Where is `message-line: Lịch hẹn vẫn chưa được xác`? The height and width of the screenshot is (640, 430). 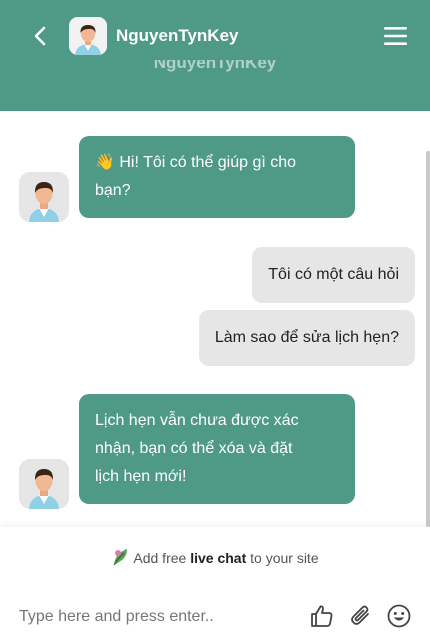
message-line: Lịch hẹn vẫn chưa được xác is located at coordinates (197, 420).